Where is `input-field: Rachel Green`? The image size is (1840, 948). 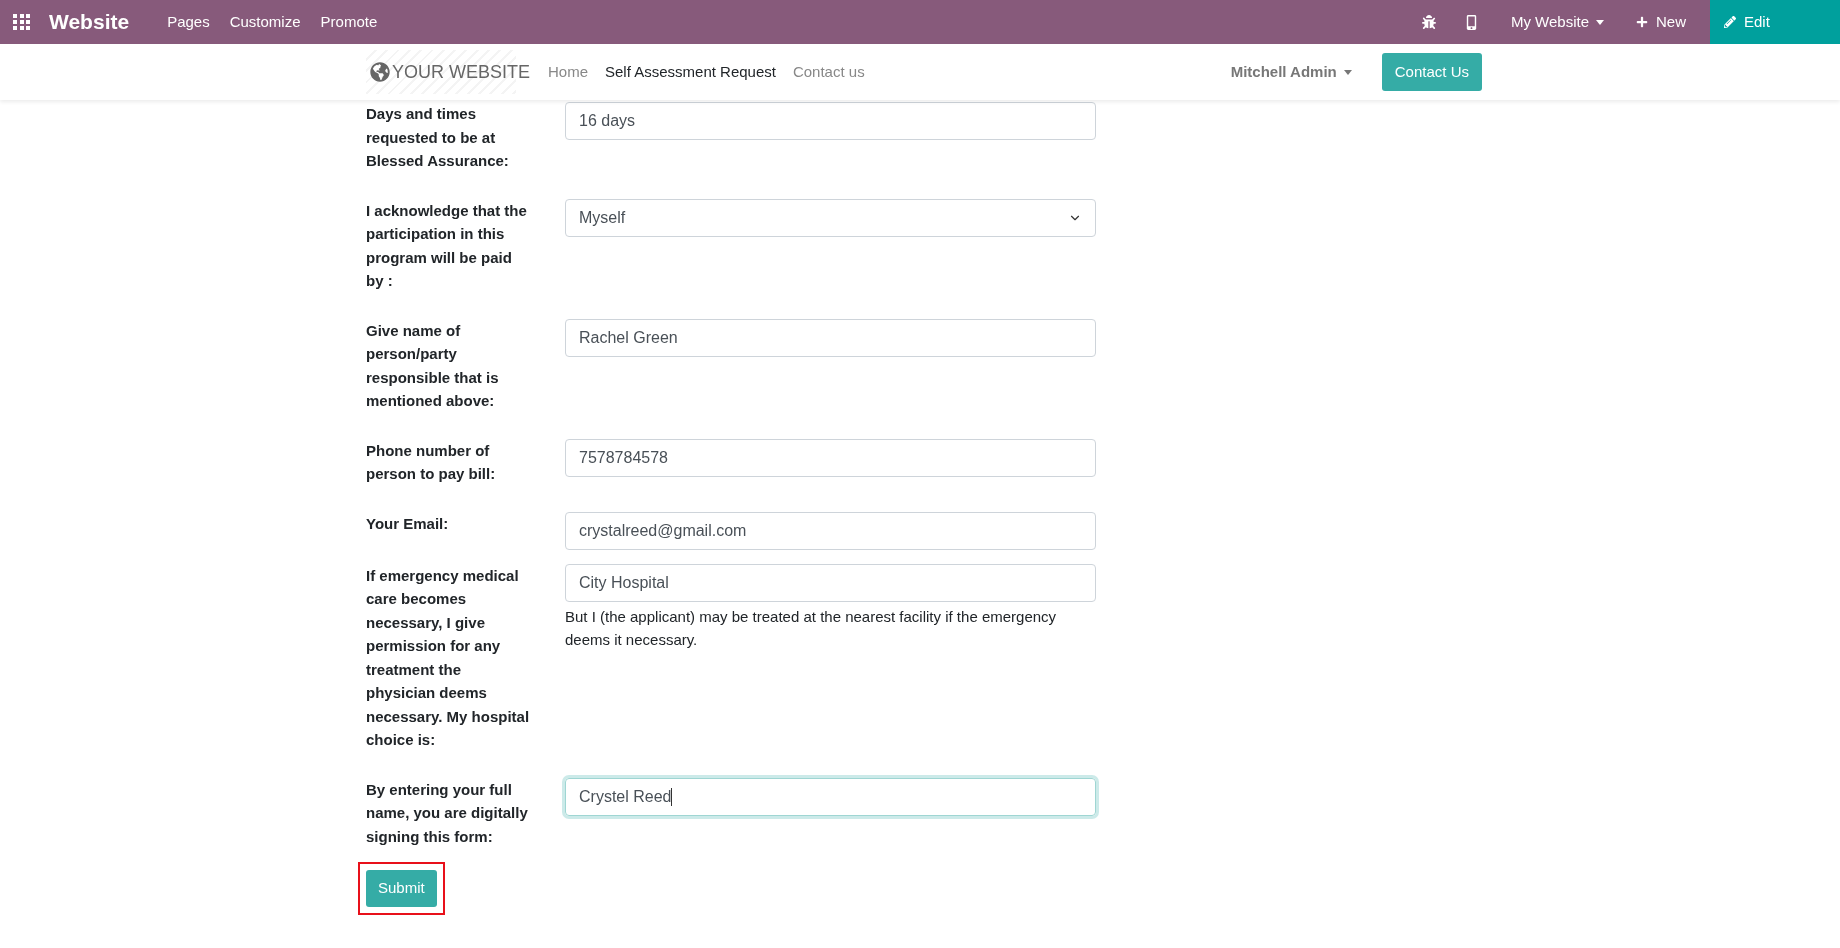 input-field: Rachel Green is located at coordinates (830, 337).